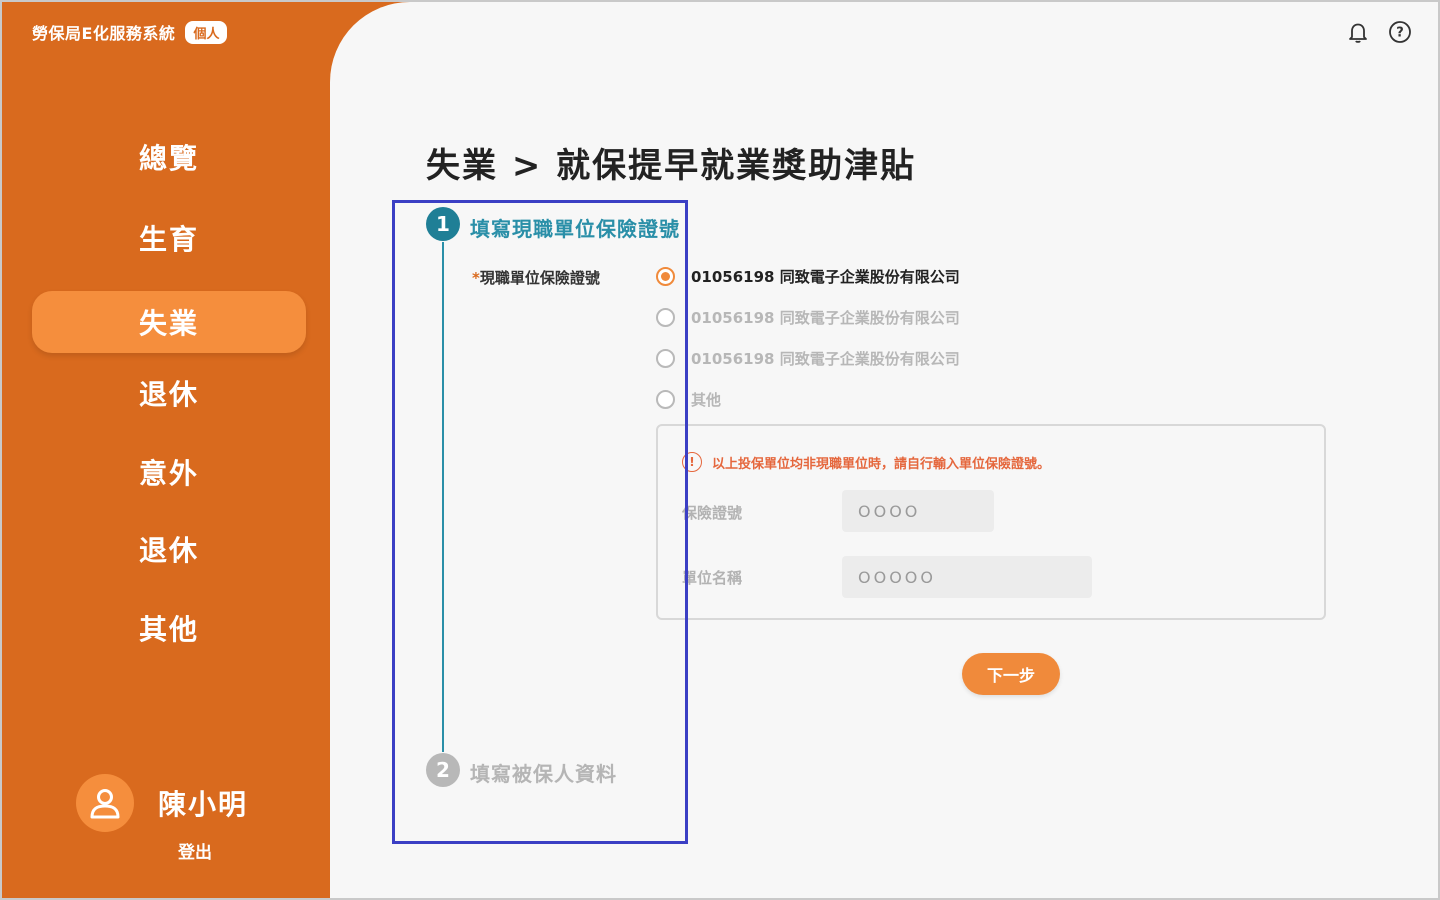 The height and width of the screenshot is (900, 1440). What do you see at coordinates (105, 803) in the screenshot?
I see `user-icon` at bounding box center [105, 803].